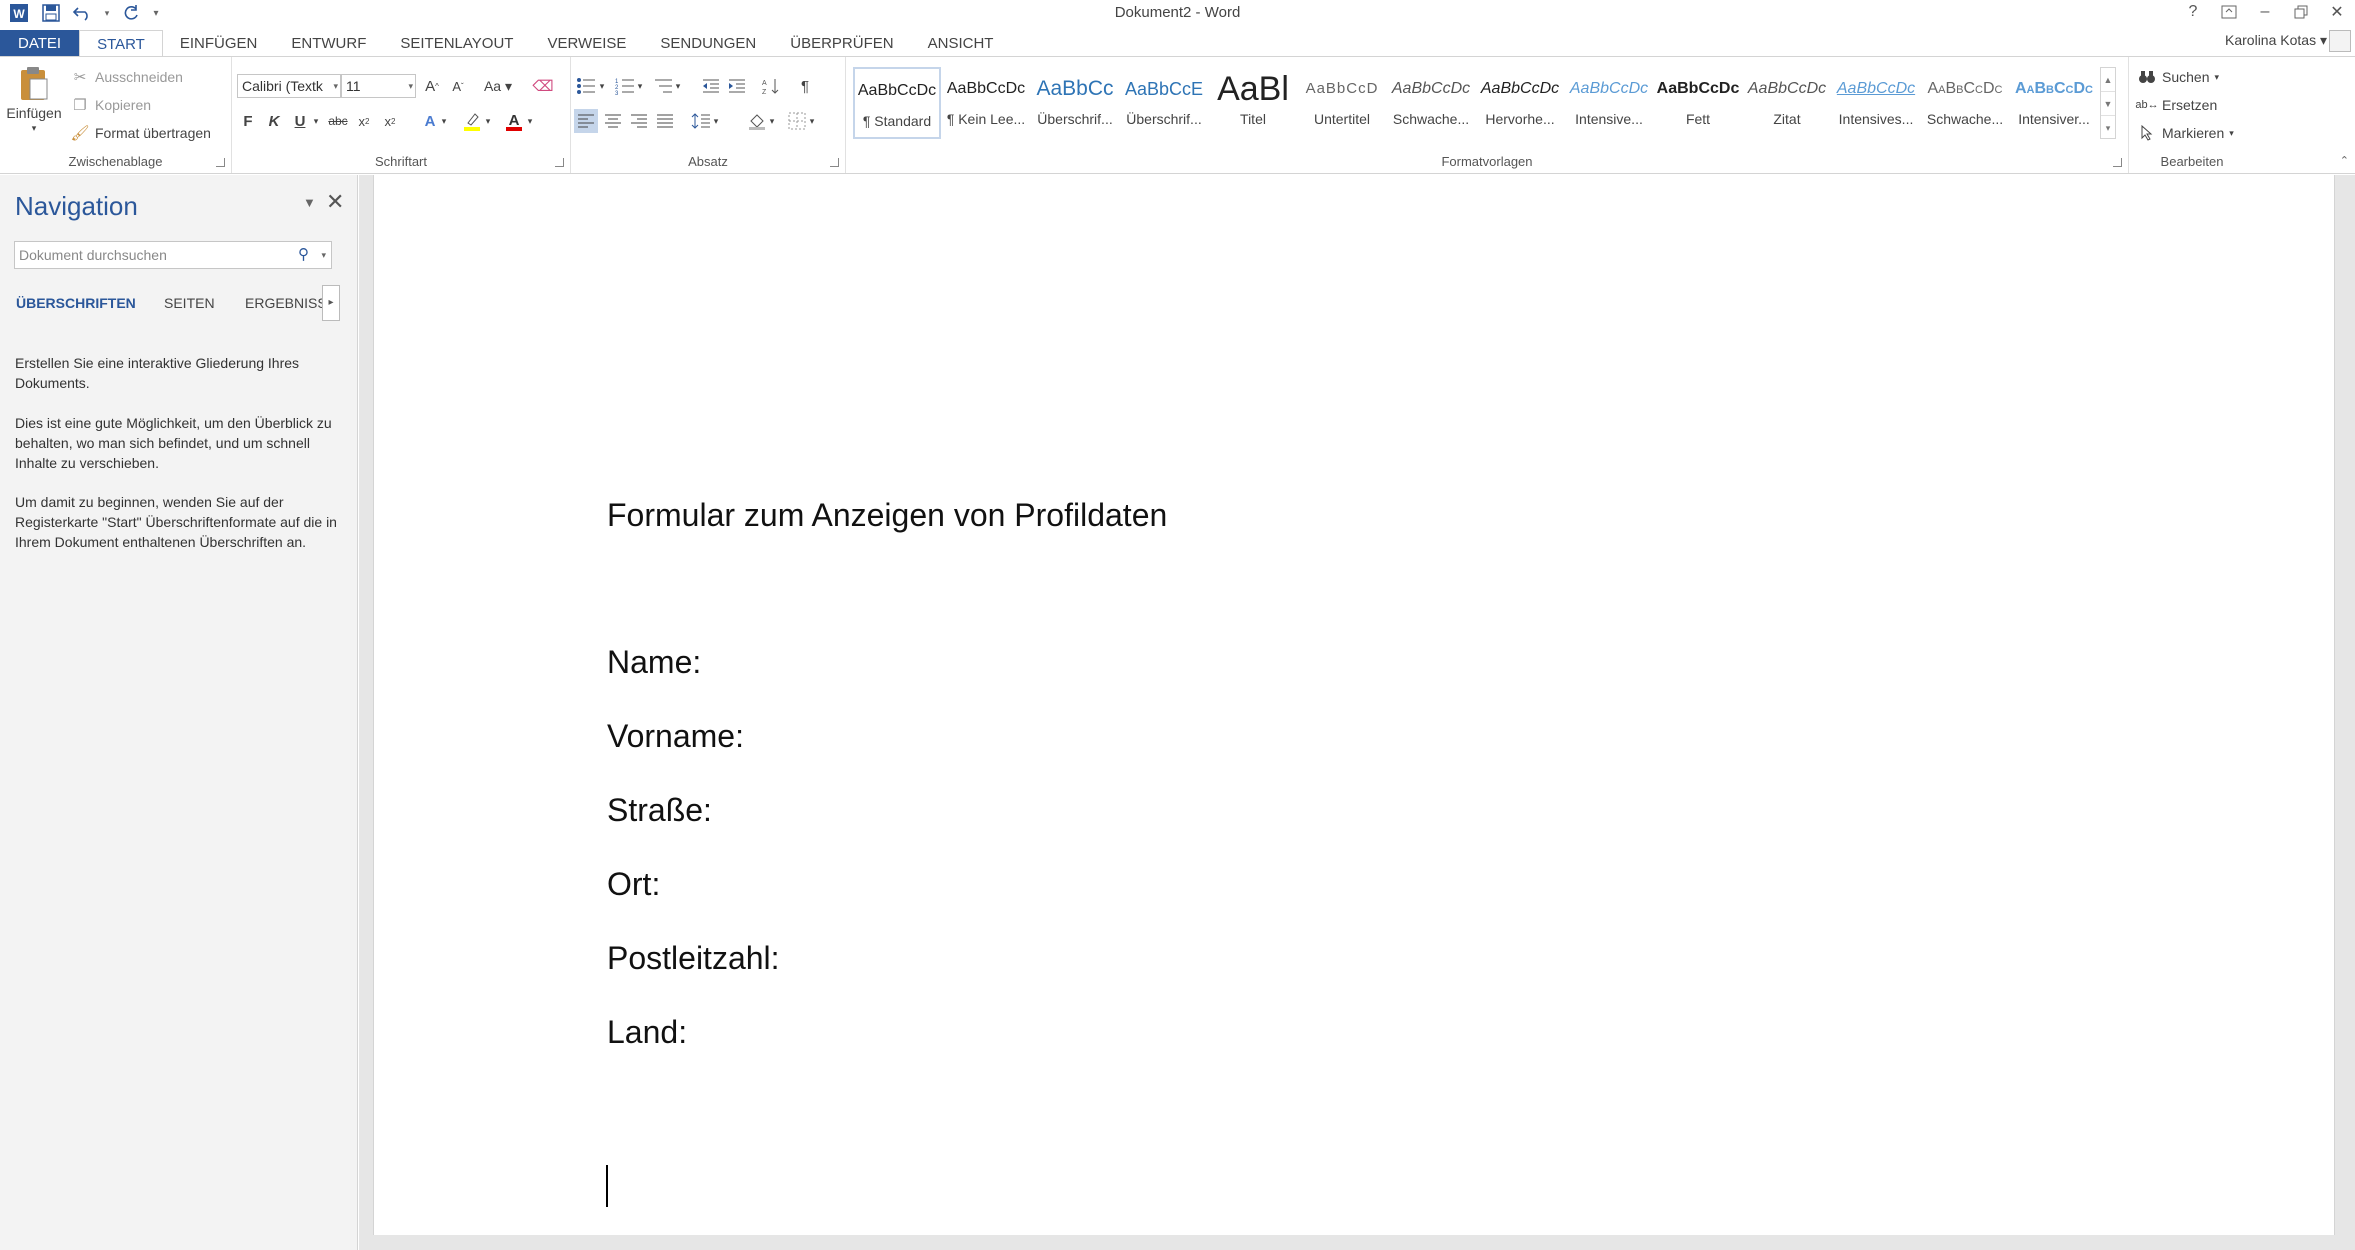 The height and width of the screenshot is (1250, 2355). What do you see at coordinates (961, 43) in the screenshot?
I see `tab-ansicht: ANSICHT` at bounding box center [961, 43].